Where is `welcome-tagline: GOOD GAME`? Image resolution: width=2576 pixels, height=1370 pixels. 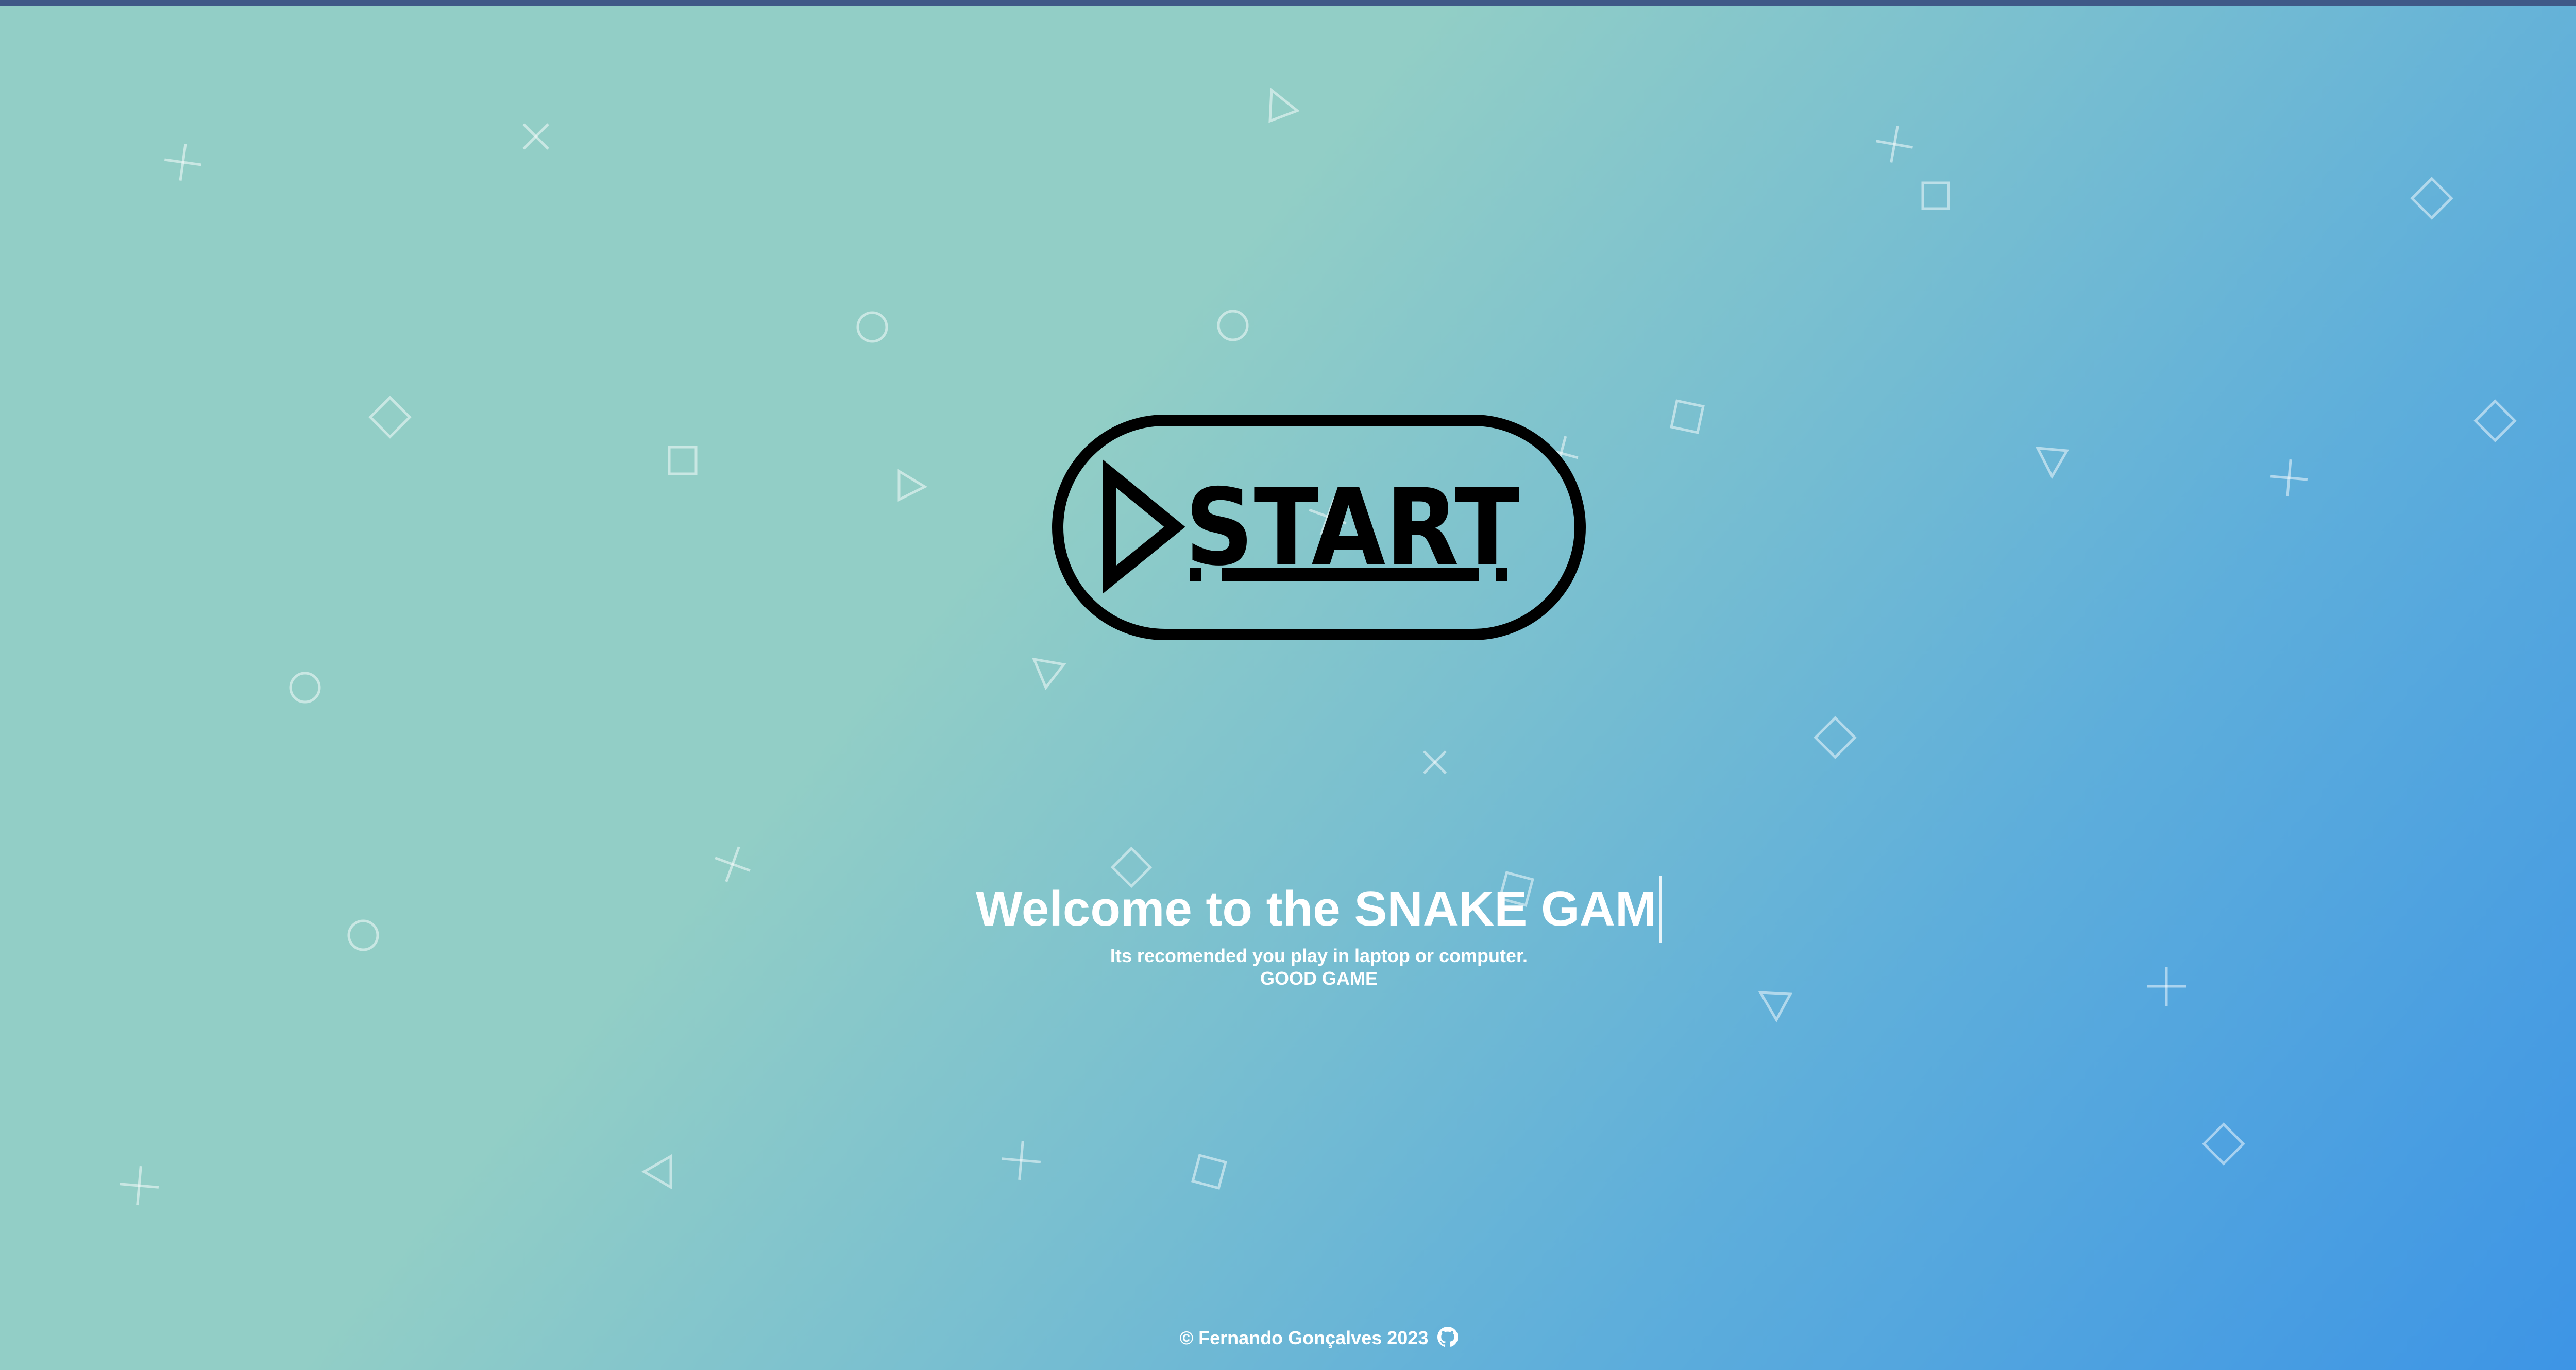
welcome-tagline: GOOD GAME is located at coordinates (1319, 978).